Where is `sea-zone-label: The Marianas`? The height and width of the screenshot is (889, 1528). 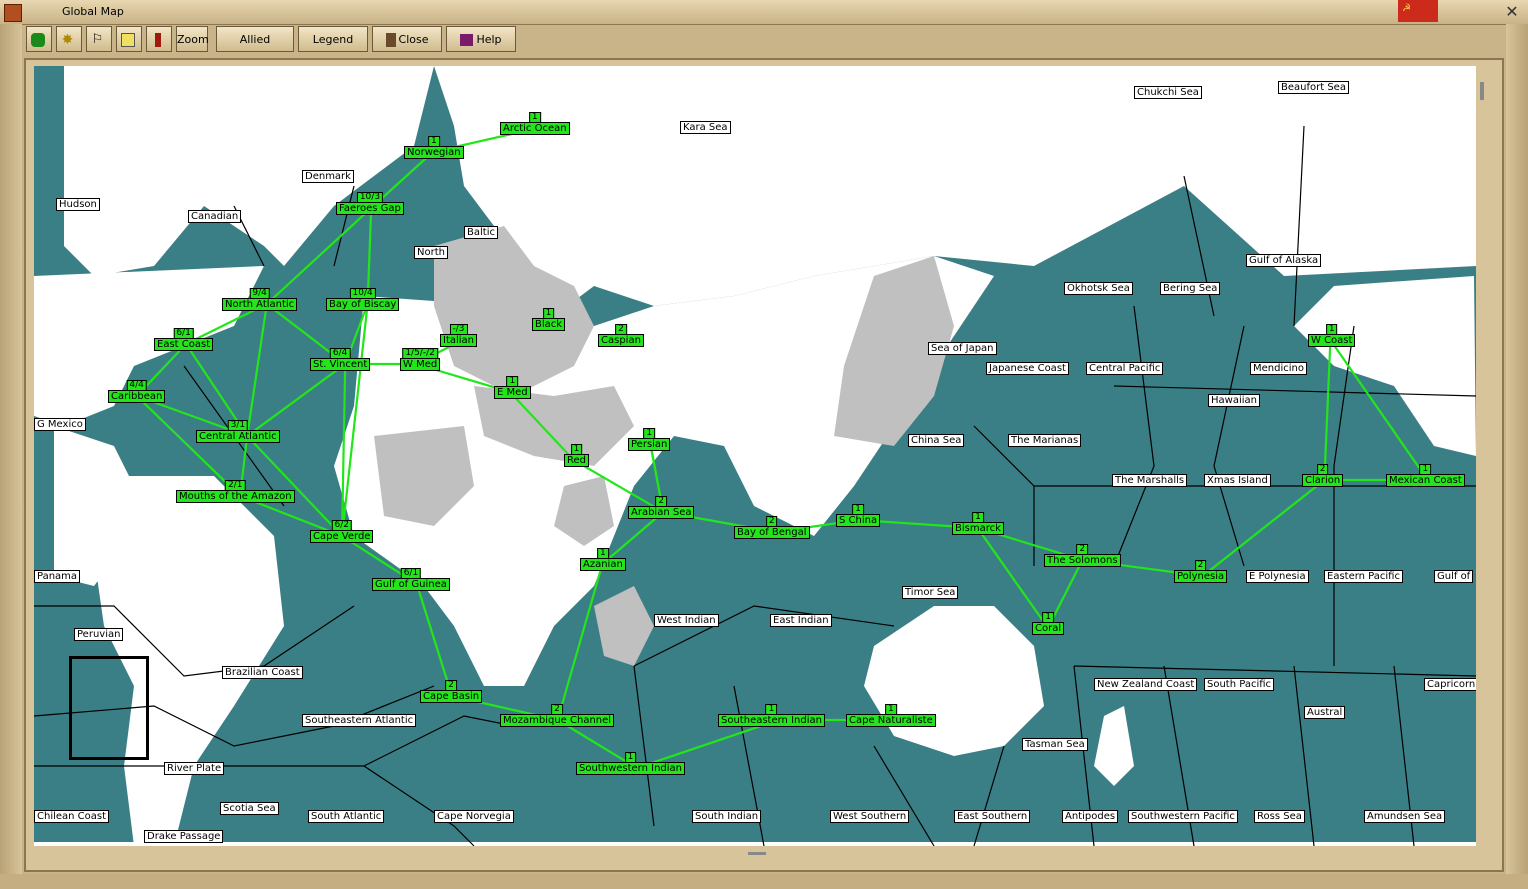
sea-zone-label: The Marianas is located at coordinates (1045, 440).